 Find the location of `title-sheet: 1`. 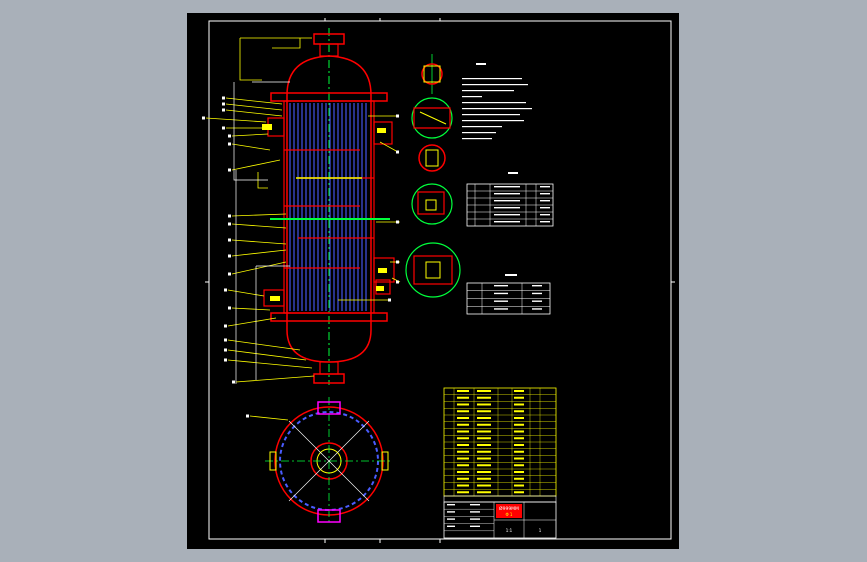

title-sheet: 1 is located at coordinates (540, 530).